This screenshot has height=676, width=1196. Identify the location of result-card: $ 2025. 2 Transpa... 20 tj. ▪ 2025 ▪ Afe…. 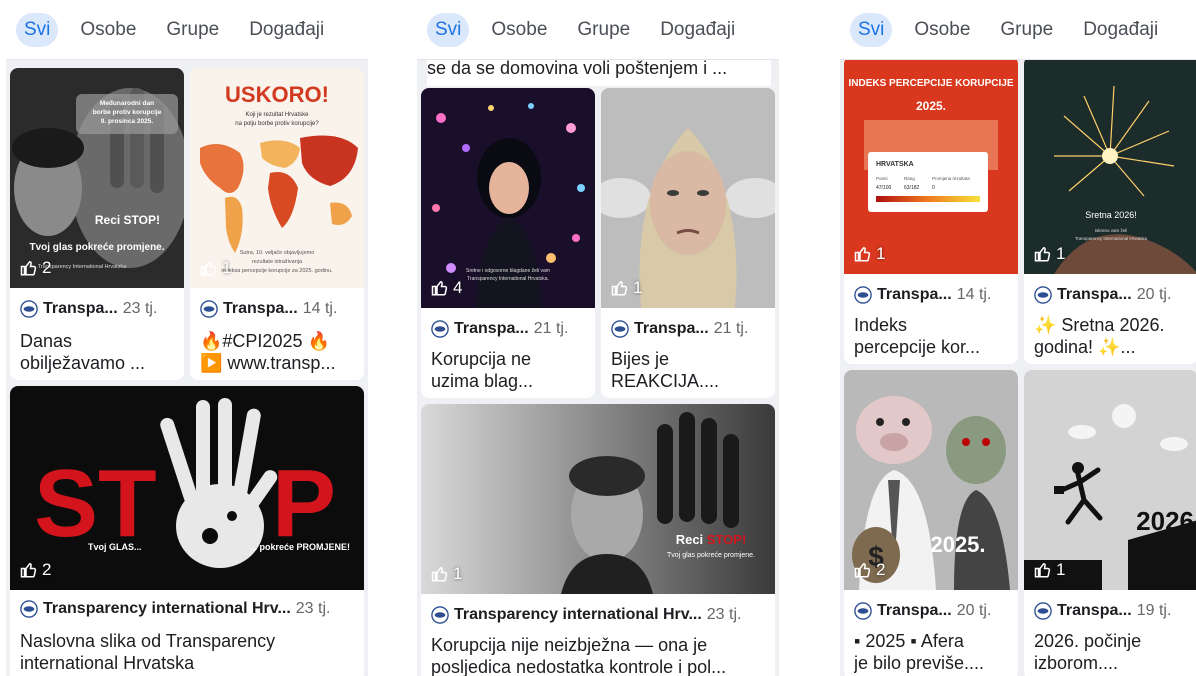
(931, 523).